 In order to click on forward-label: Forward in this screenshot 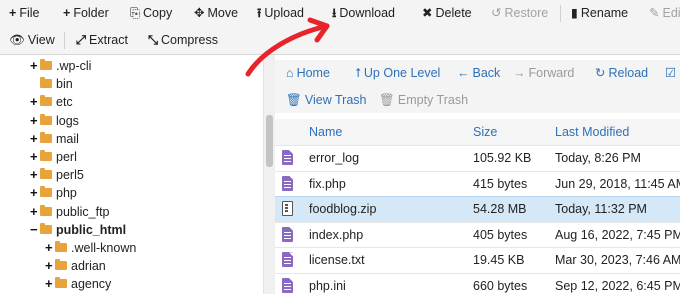, I will do `click(551, 73)`.